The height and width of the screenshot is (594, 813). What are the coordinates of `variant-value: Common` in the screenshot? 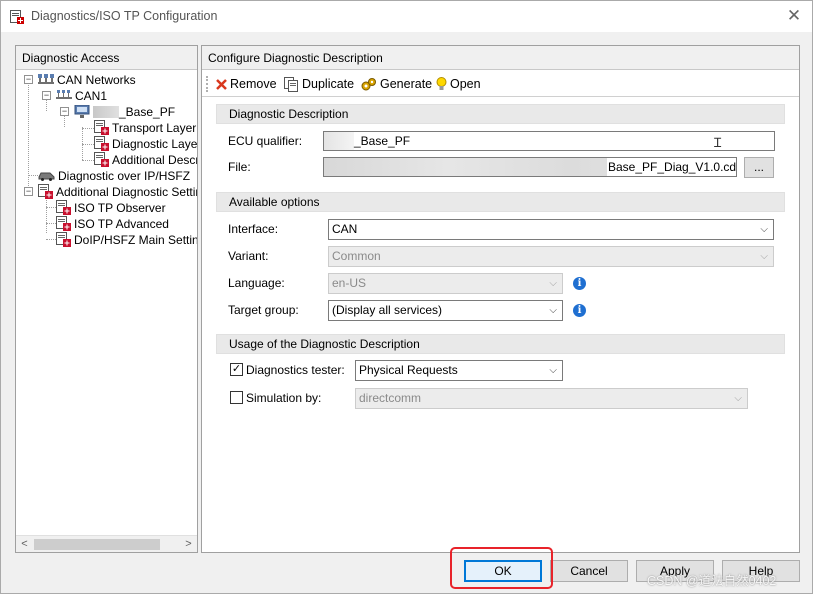 It's located at (356, 256).